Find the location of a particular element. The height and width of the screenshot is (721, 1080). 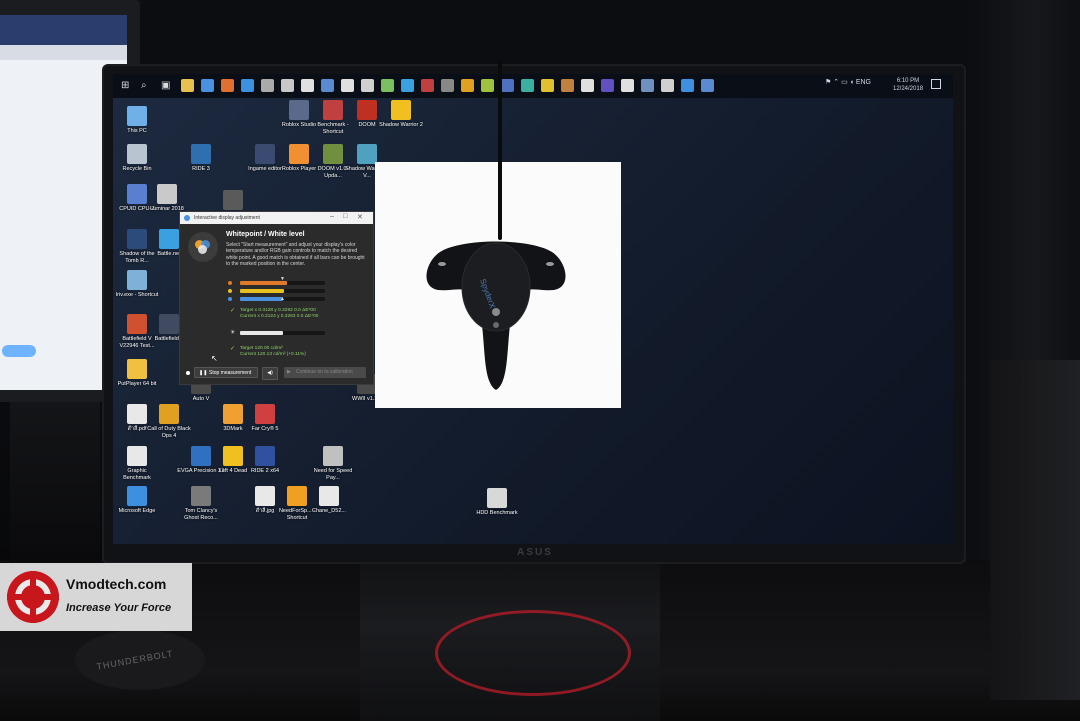

center-marker-icon: ▼ is located at coordinates (282, 279).